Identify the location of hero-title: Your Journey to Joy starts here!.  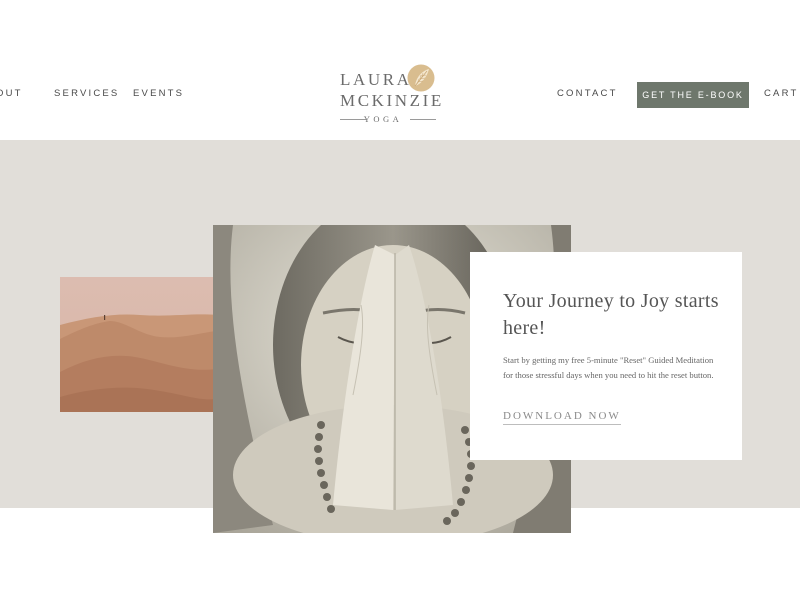
(611, 314).